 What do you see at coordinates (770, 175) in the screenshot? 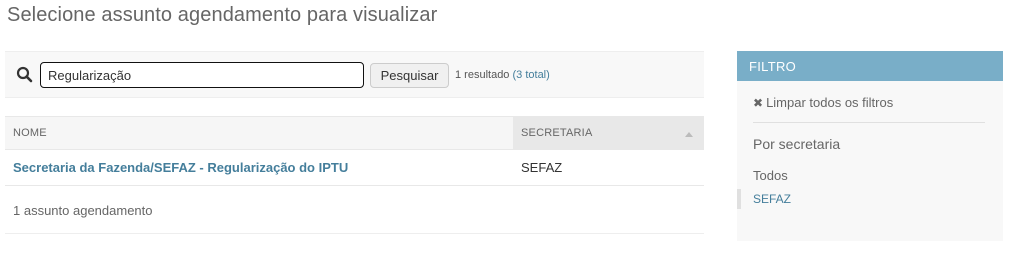
I see `filter-option-todos: Todos` at bounding box center [770, 175].